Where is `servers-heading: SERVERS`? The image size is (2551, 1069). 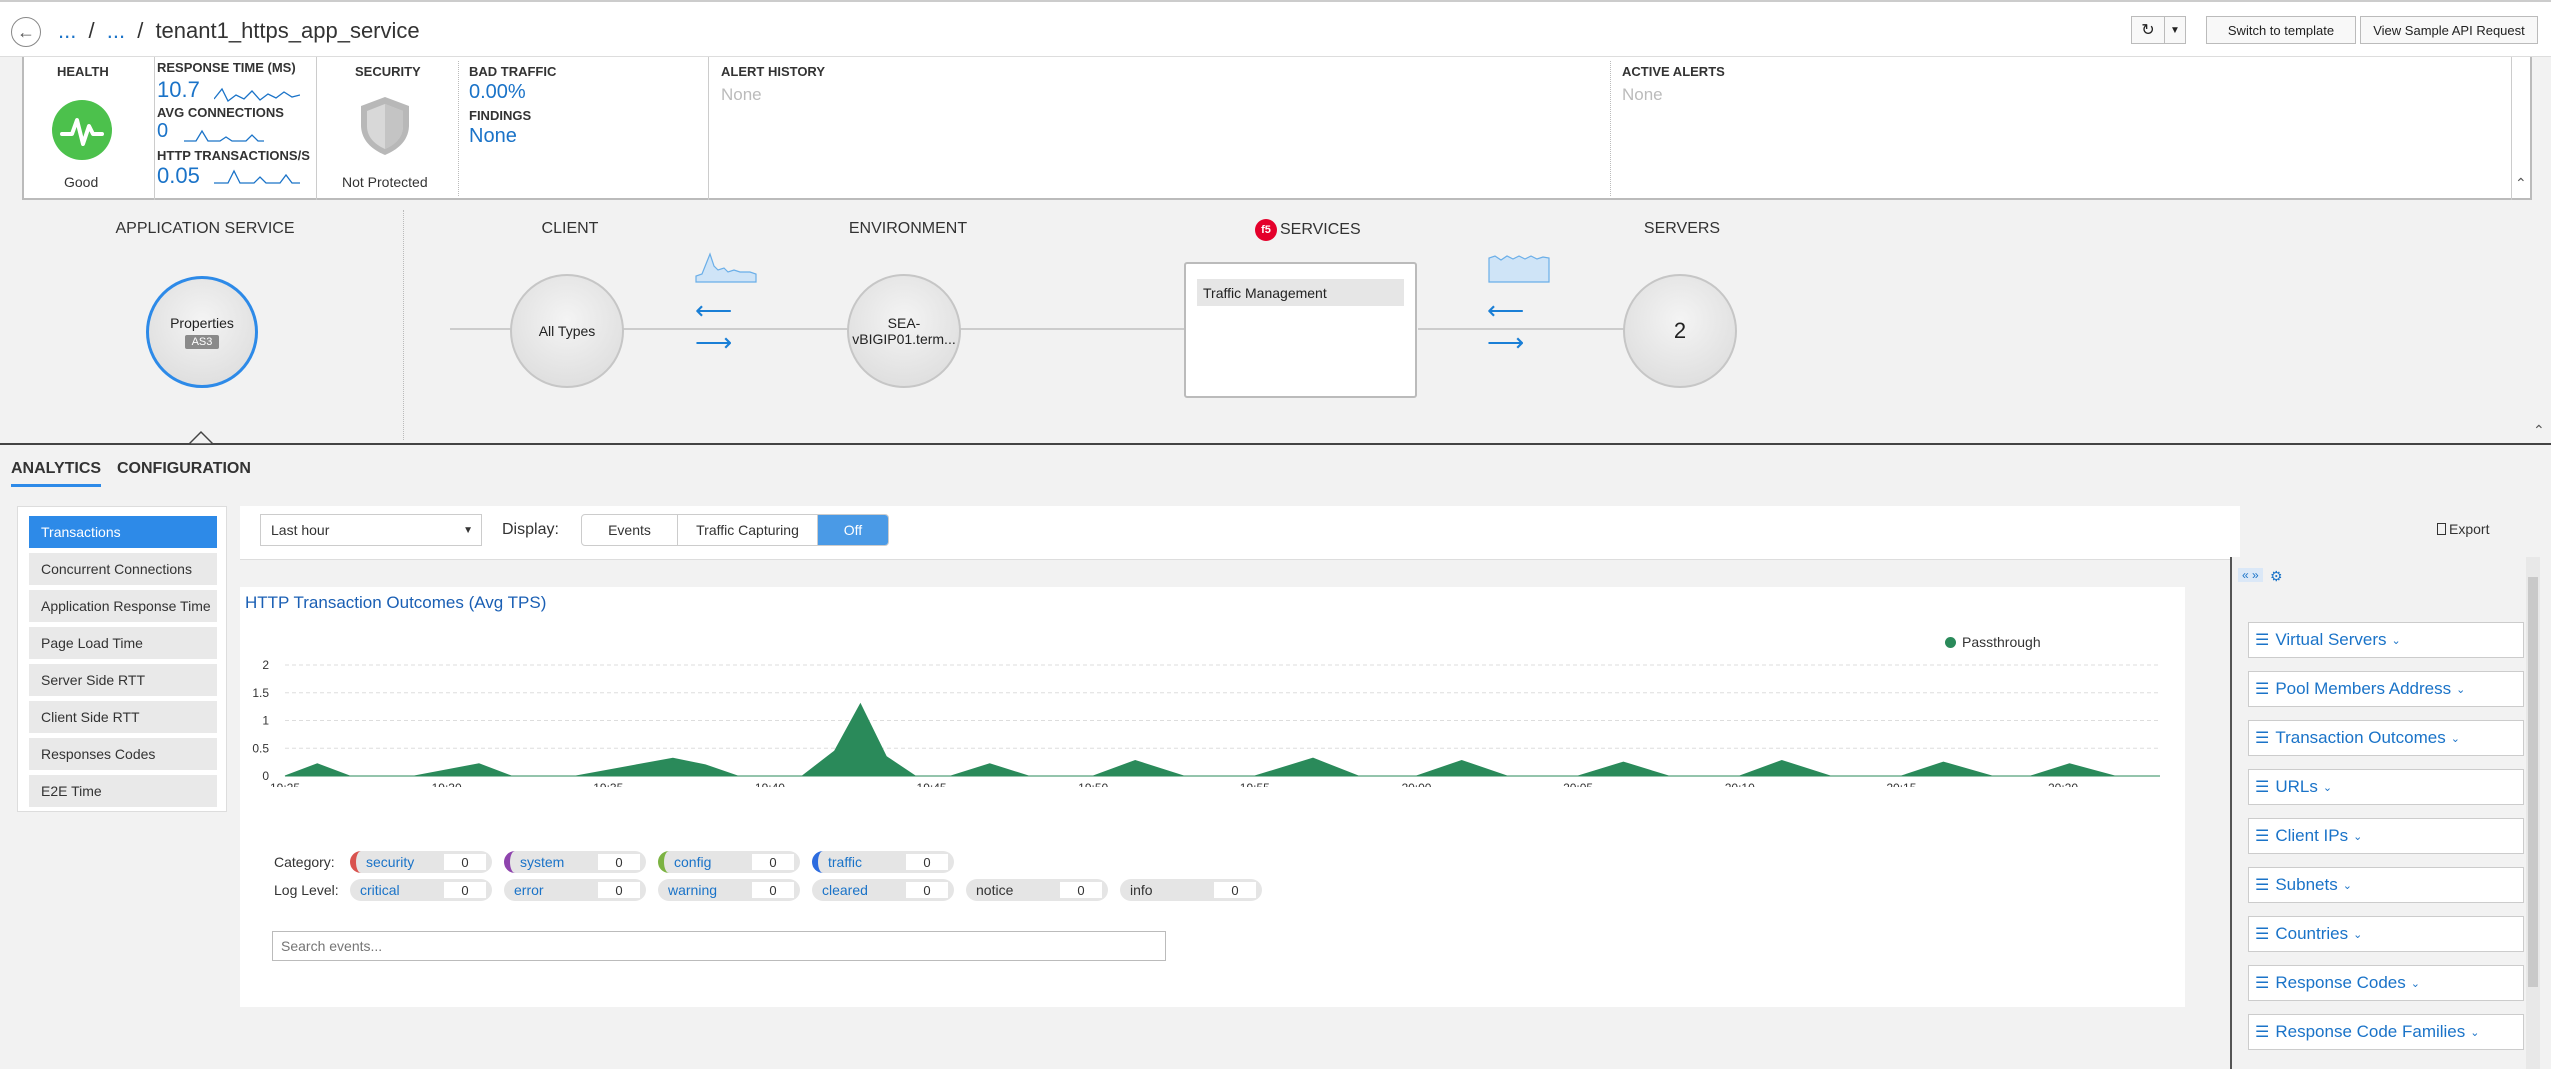
servers-heading: SERVERS is located at coordinates (1682, 228).